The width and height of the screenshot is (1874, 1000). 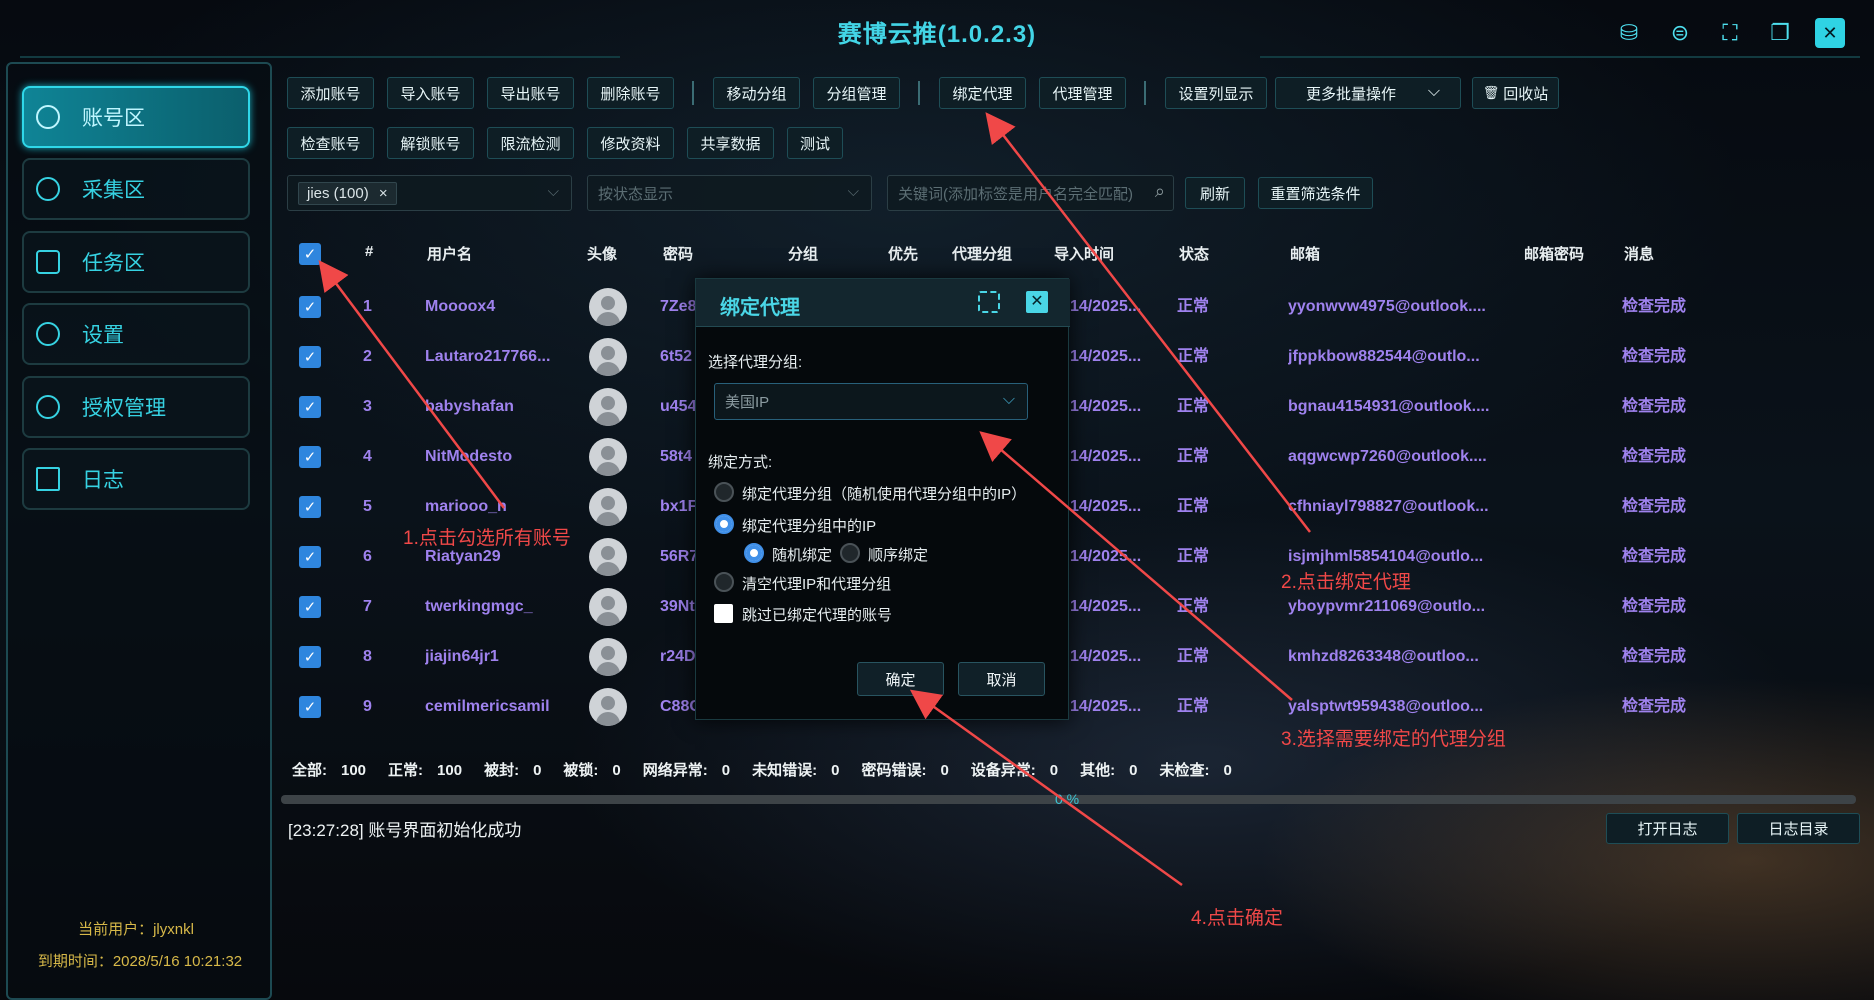 I want to click on annotation-step-1: 1.点击勾选所有账号, so click(x=487, y=538).